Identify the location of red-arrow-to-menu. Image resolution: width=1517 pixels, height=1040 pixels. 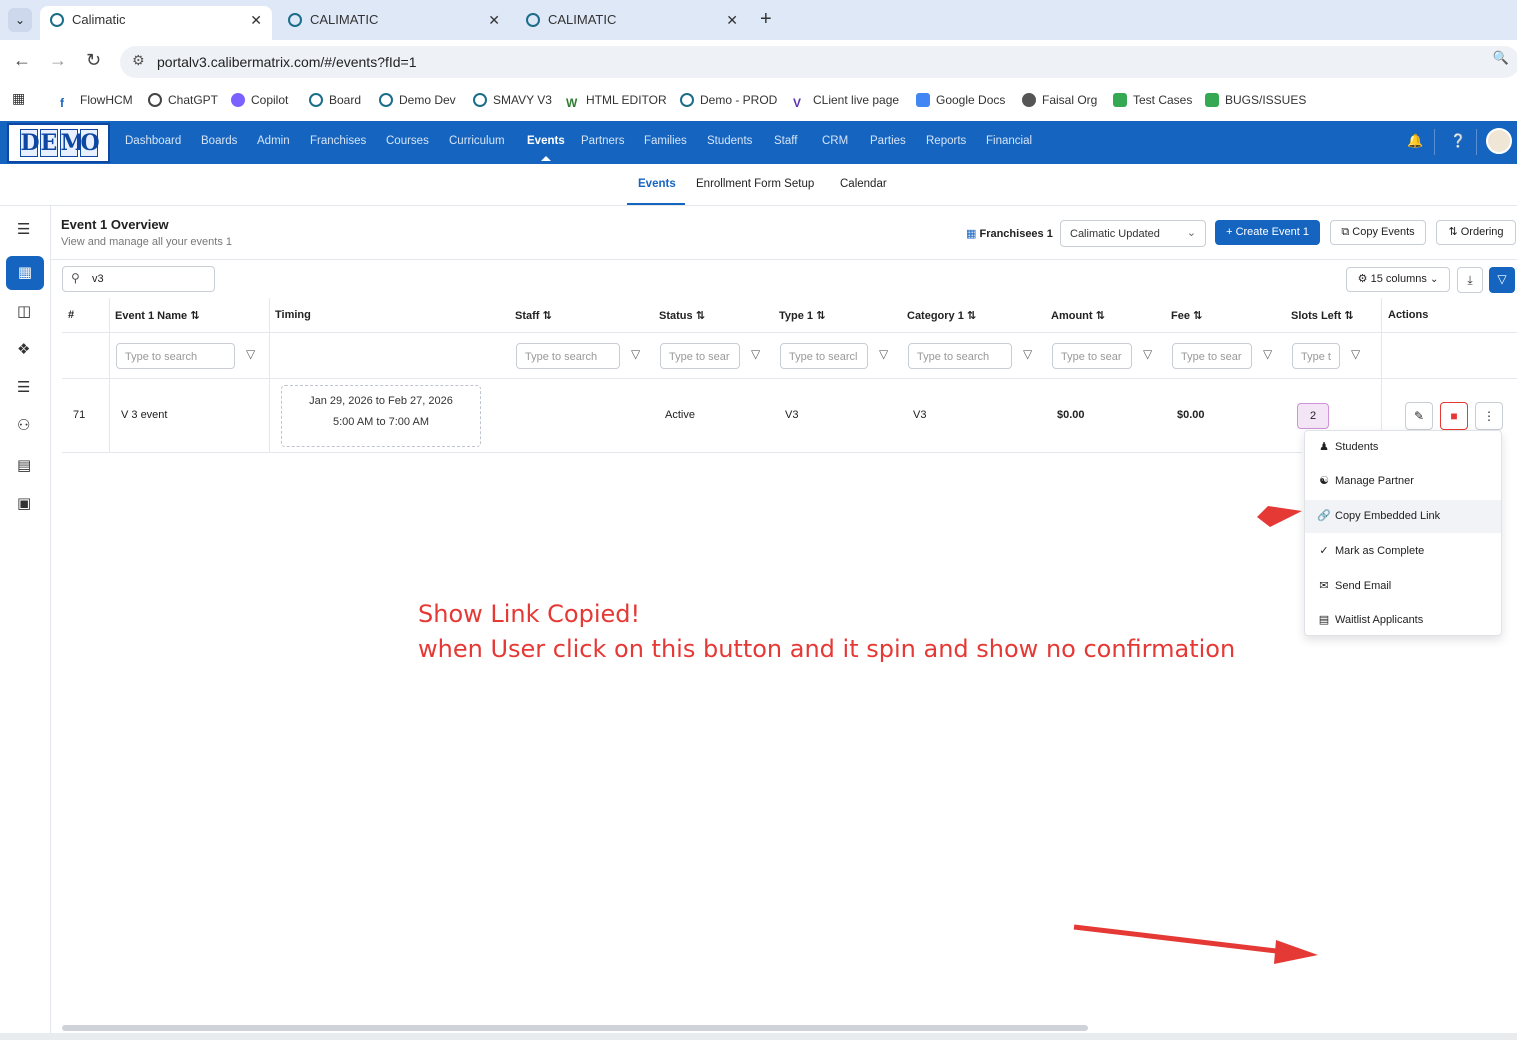
(1279, 516).